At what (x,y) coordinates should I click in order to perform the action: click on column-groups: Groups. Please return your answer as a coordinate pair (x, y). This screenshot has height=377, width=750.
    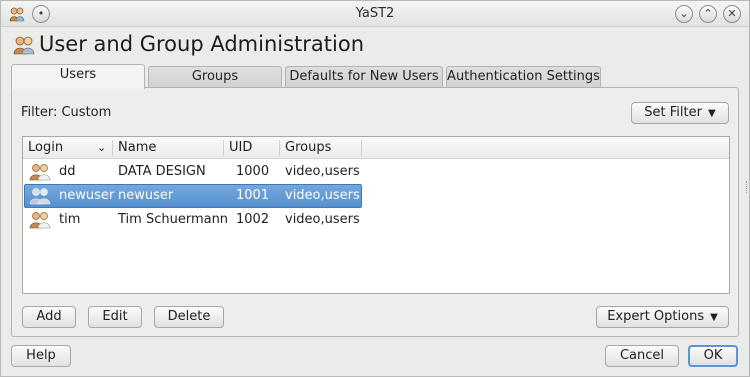
    Looking at the image, I should click on (308, 147).